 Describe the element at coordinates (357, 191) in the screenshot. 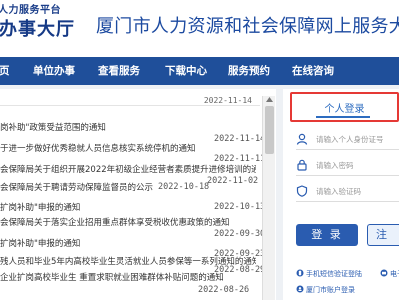

I see `captcha-input` at that location.